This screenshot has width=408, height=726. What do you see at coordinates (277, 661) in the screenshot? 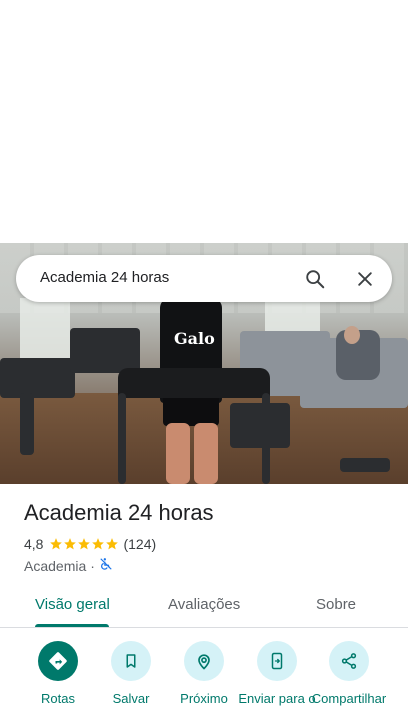
I see `send-to-phone-icon` at bounding box center [277, 661].